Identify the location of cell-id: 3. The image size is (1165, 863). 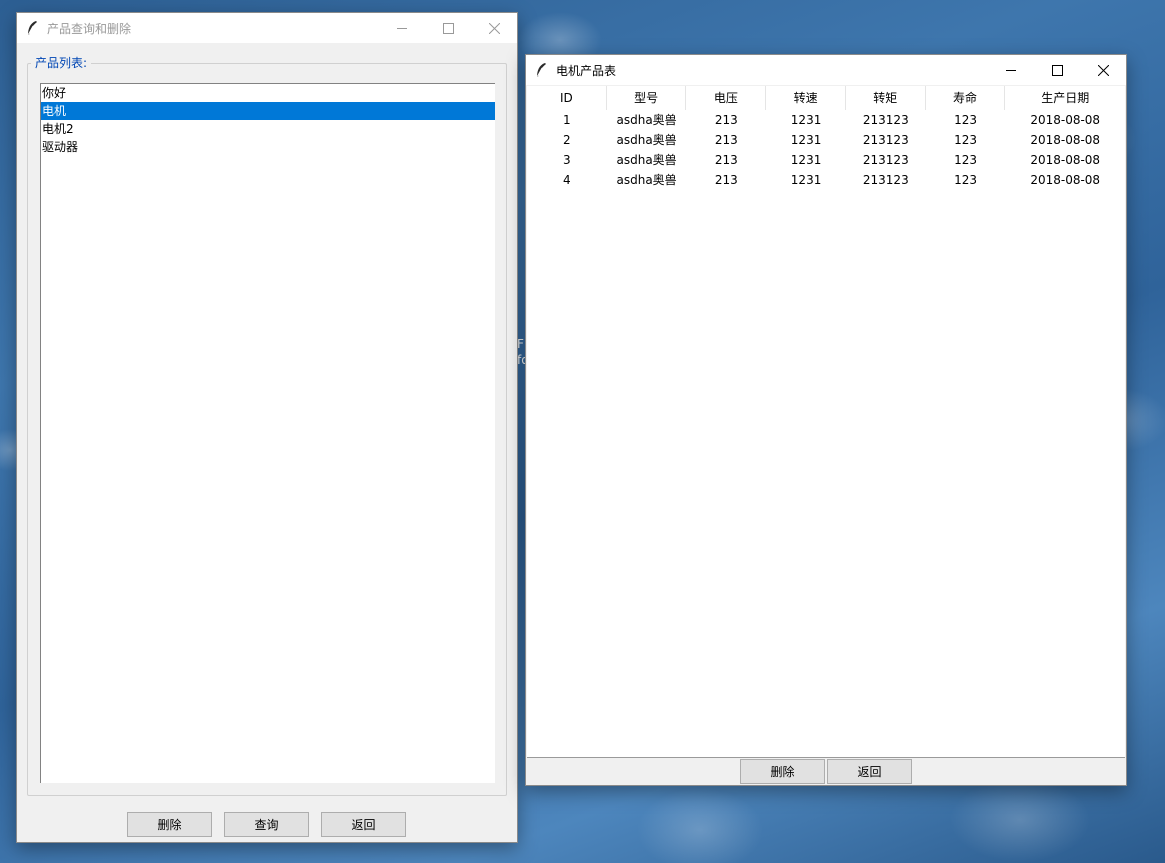
(567, 160).